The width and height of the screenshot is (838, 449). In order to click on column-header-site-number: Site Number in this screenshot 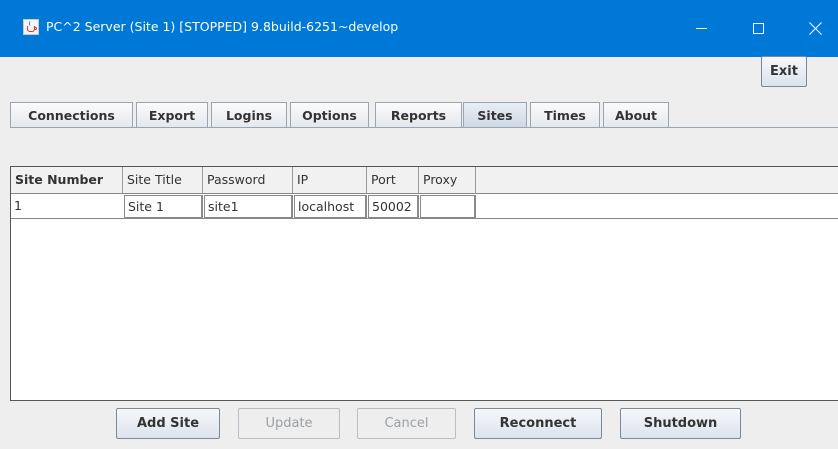, I will do `click(67, 180)`.